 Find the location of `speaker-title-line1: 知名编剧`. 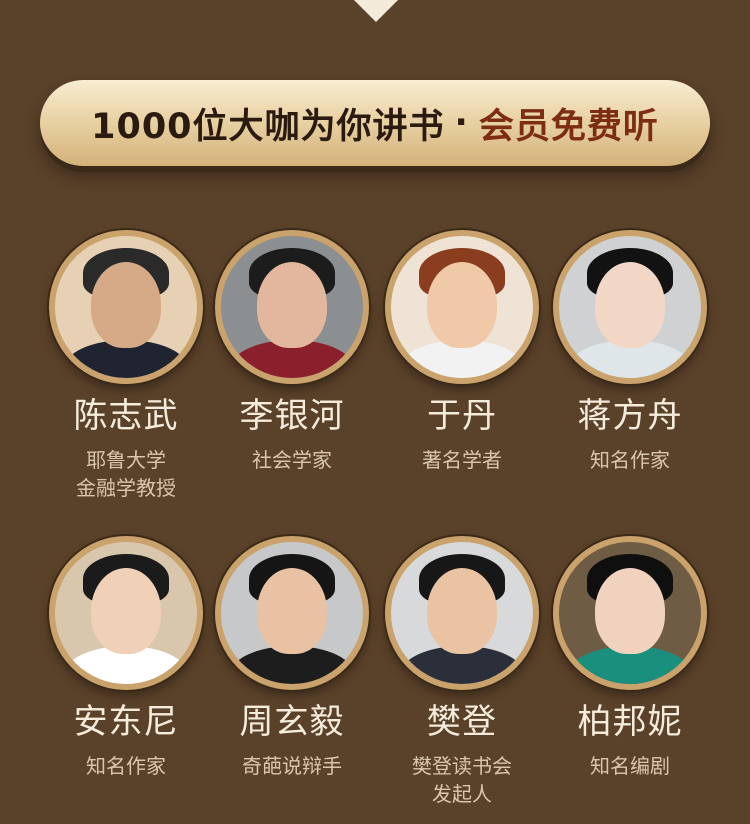

speaker-title-line1: 知名编剧 is located at coordinates (630, 766).